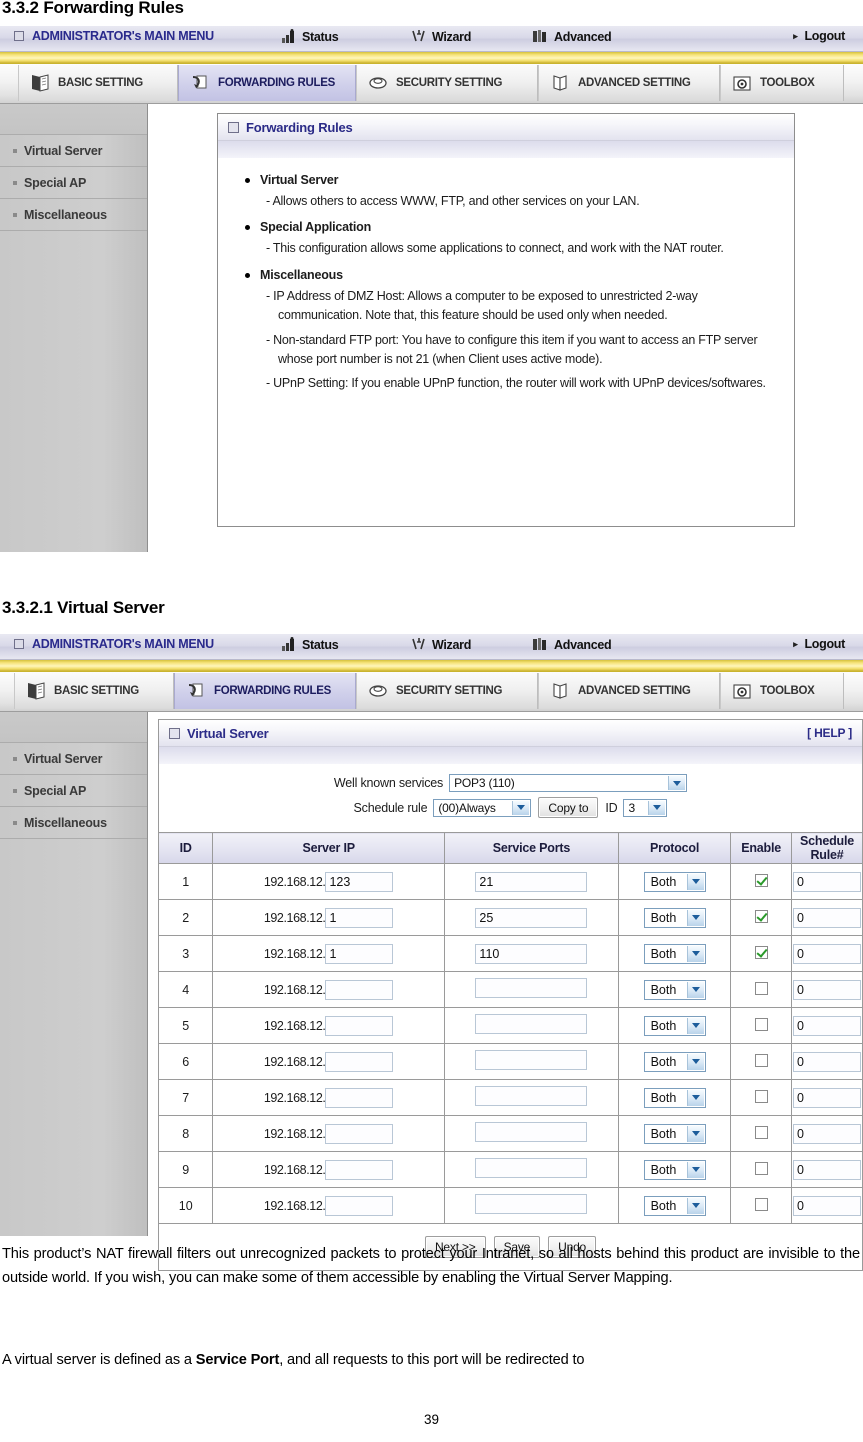 This screenshot has height=1442, width=863. What do you see at coordinates (99, 1360) in the screenshot?
I see `paragraph-2-pre: A virtual server is defined as a` at bounding box center [99, 1360].